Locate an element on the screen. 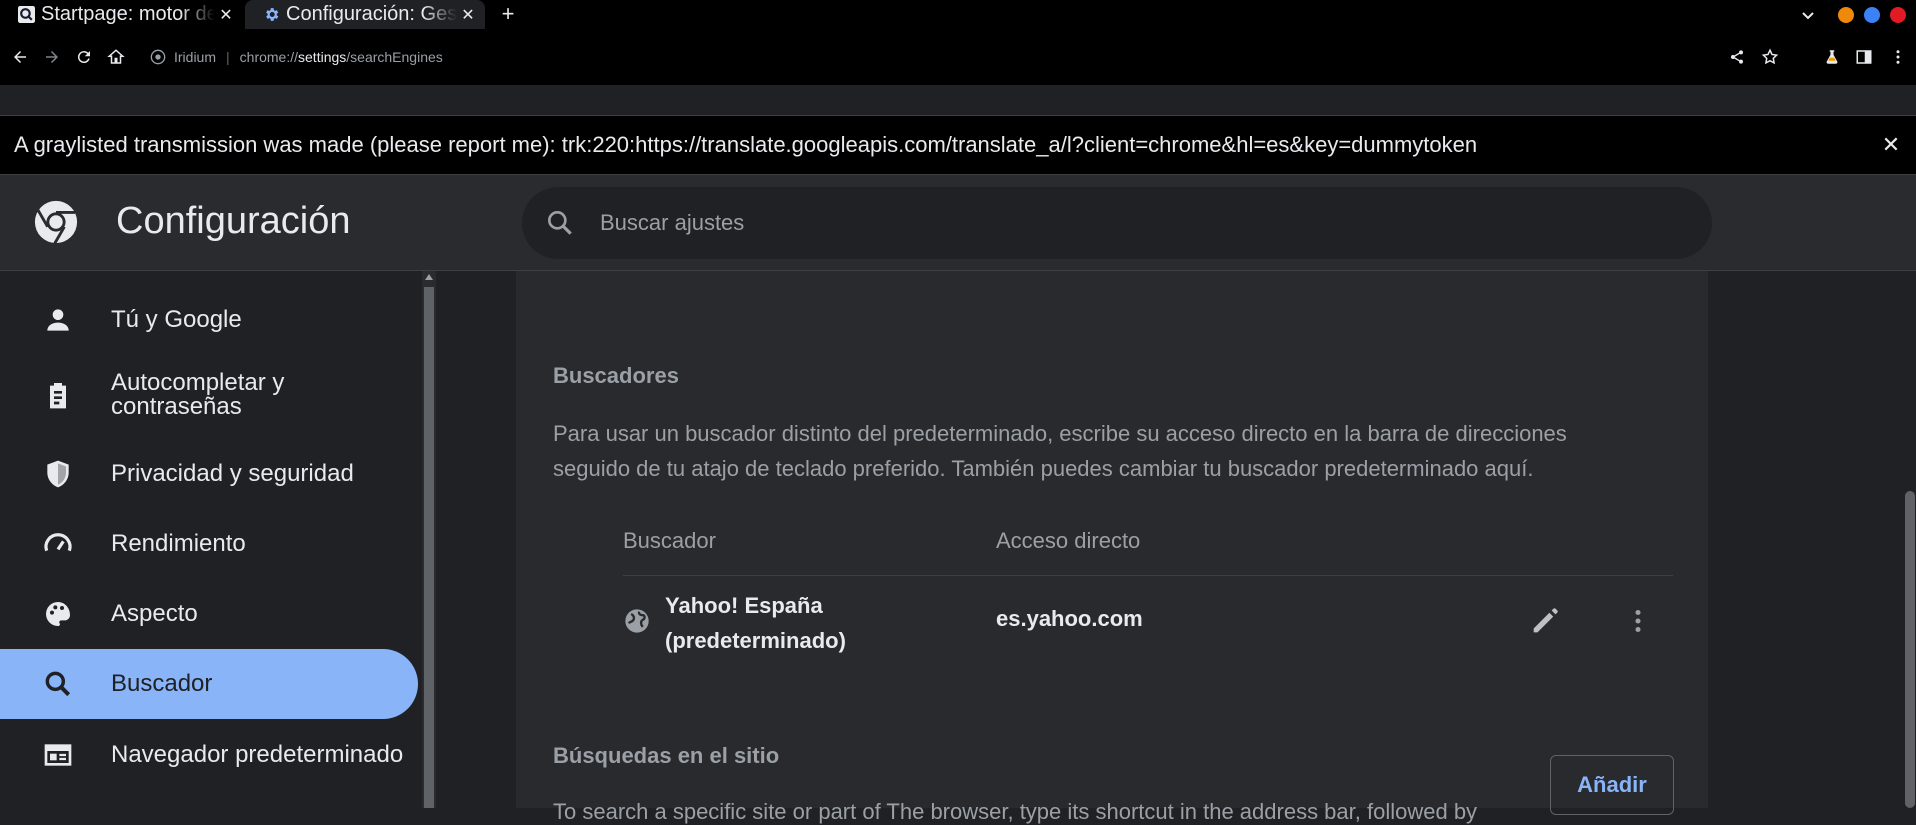 The width and height of the screenshot is (1916, 825). settings-header: Configuración Buscar ajustes is located at coordinates (958, 223).